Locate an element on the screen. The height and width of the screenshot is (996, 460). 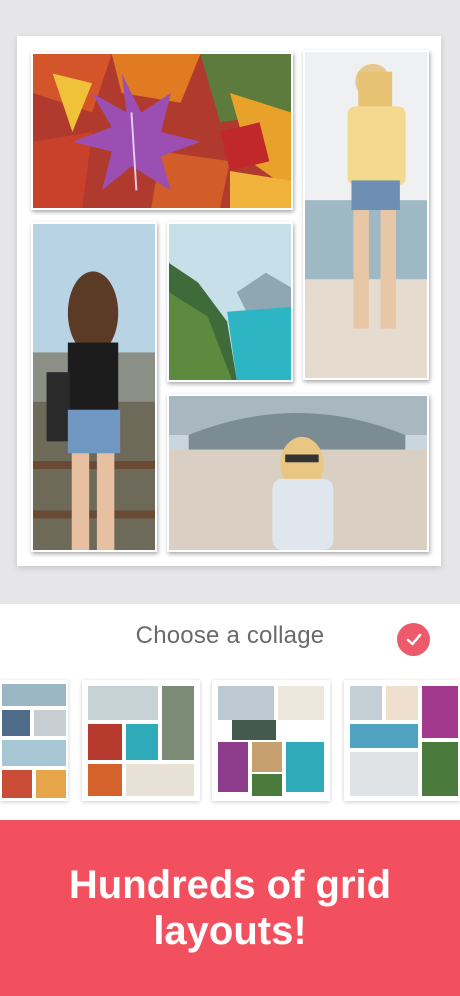
beach-woman-photo is located at coordinates (366, 215).